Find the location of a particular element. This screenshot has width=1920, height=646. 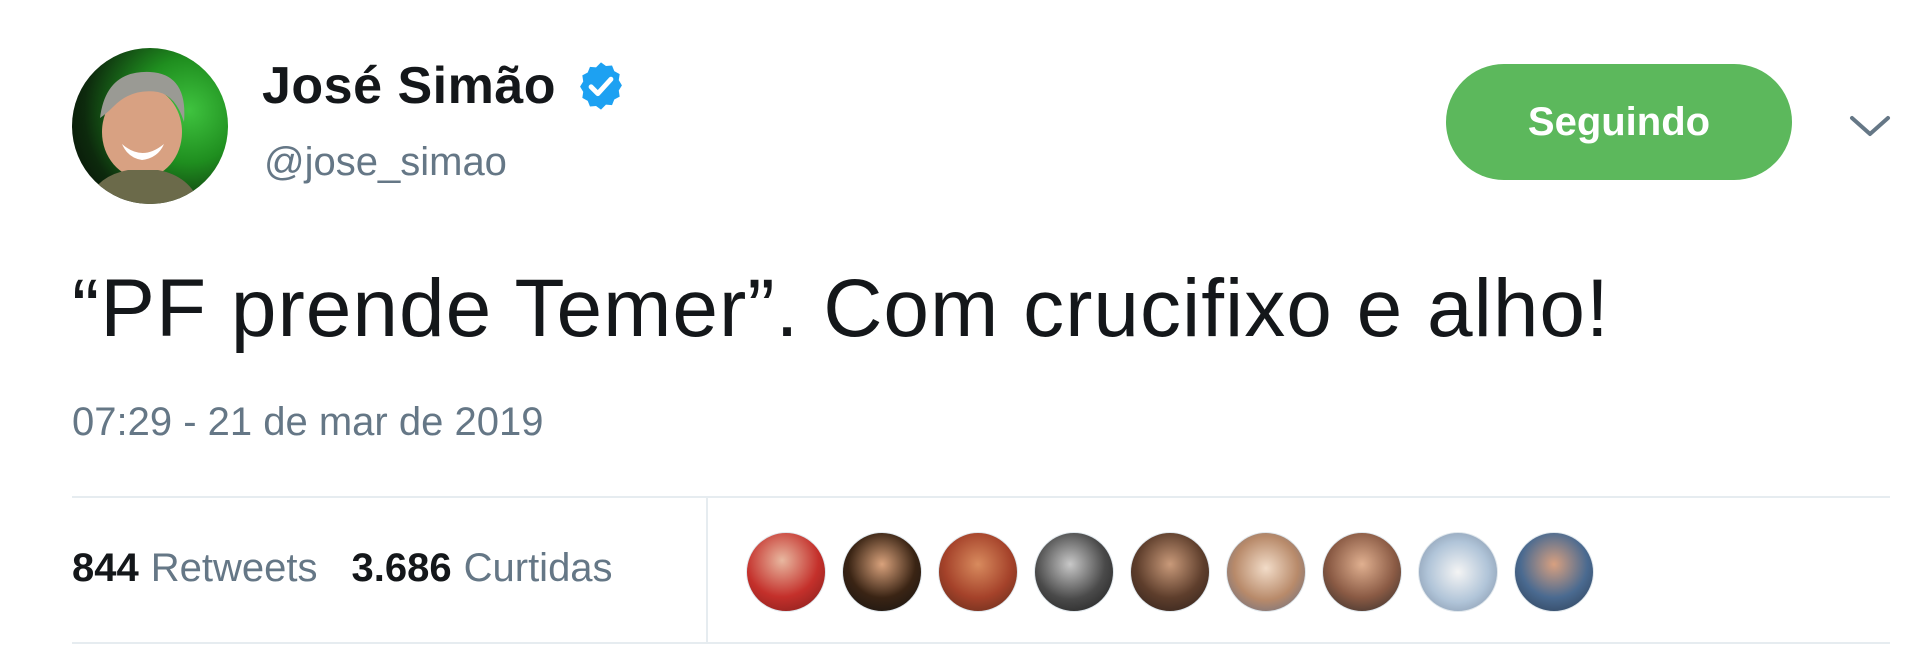

chevron-down-icon is located at coordinates (1870, 126).